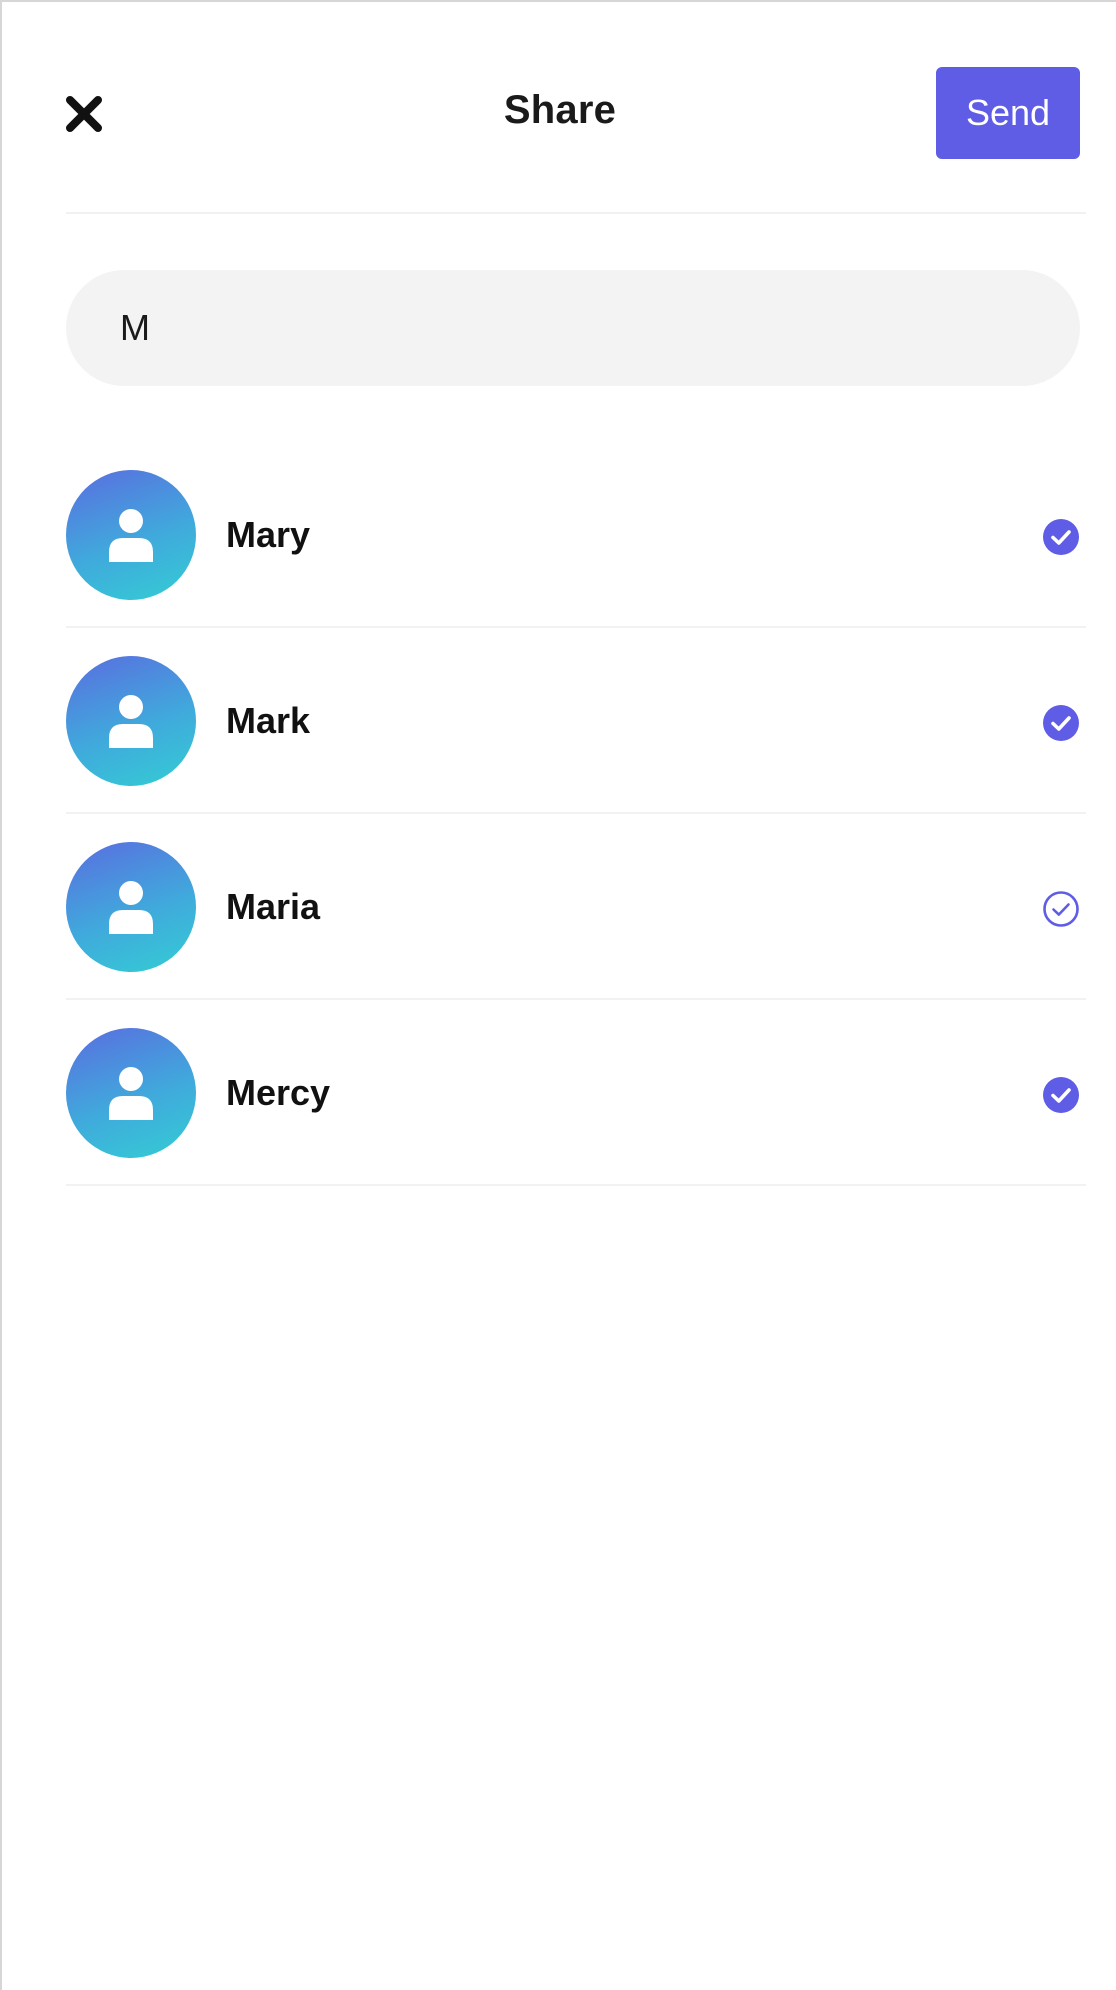 Image resolution: width=1116 pixels, height=1990 pixels. Describe the element at coordinates (576, 743) in the screenshot. I see `contact-row: Mark` at that location.